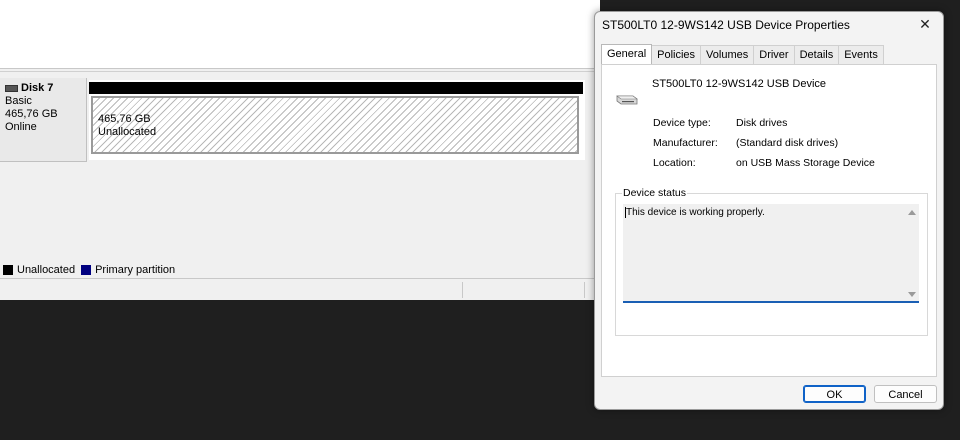 The height and width of the screenshot is (440, 960). Describe the element at coordinates (37, 88) in the screenshot. I see `disk-name: Disk 7` at that location.